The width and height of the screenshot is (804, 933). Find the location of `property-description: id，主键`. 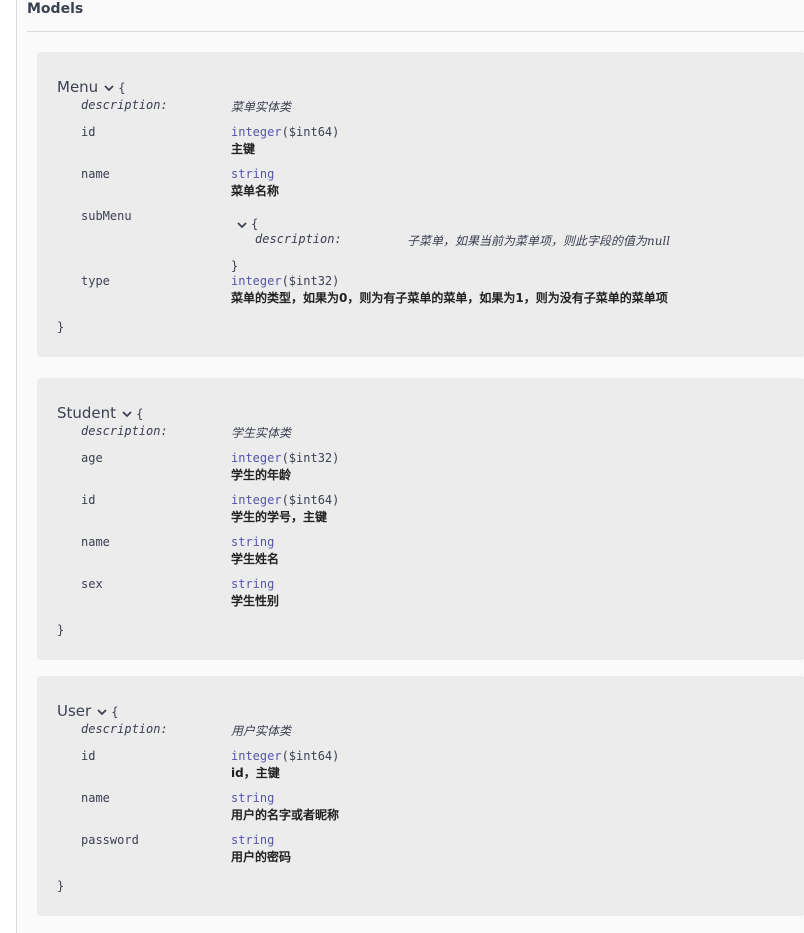

property-description: id，主键 is located at coordinates (255, 773).